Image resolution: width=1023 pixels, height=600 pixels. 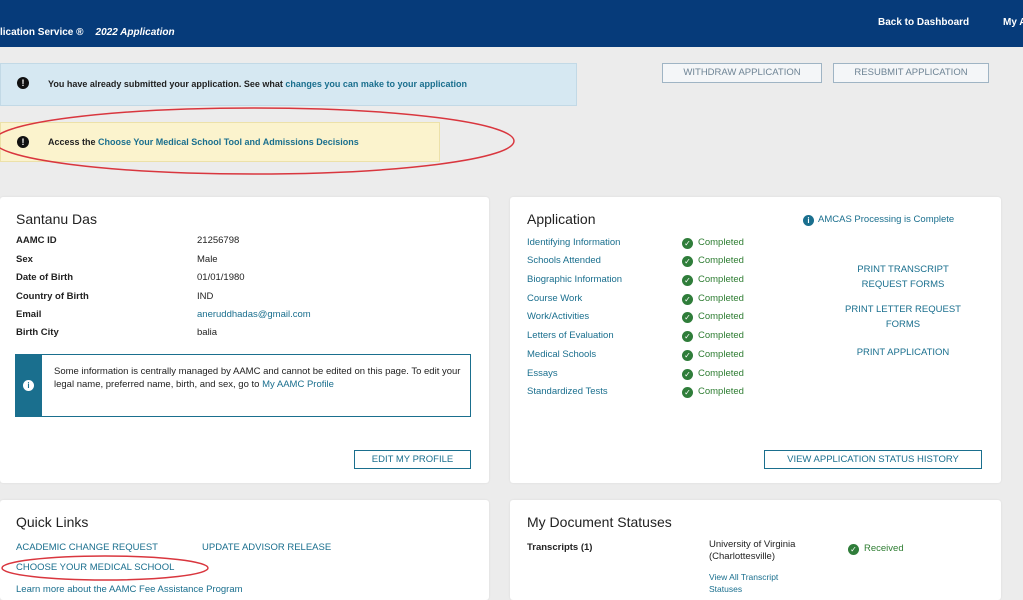 What do you see at coordinates (42, 32) in the screenshot?
I see `brand-name: lication Service ®` at bounding box center [42, 32].